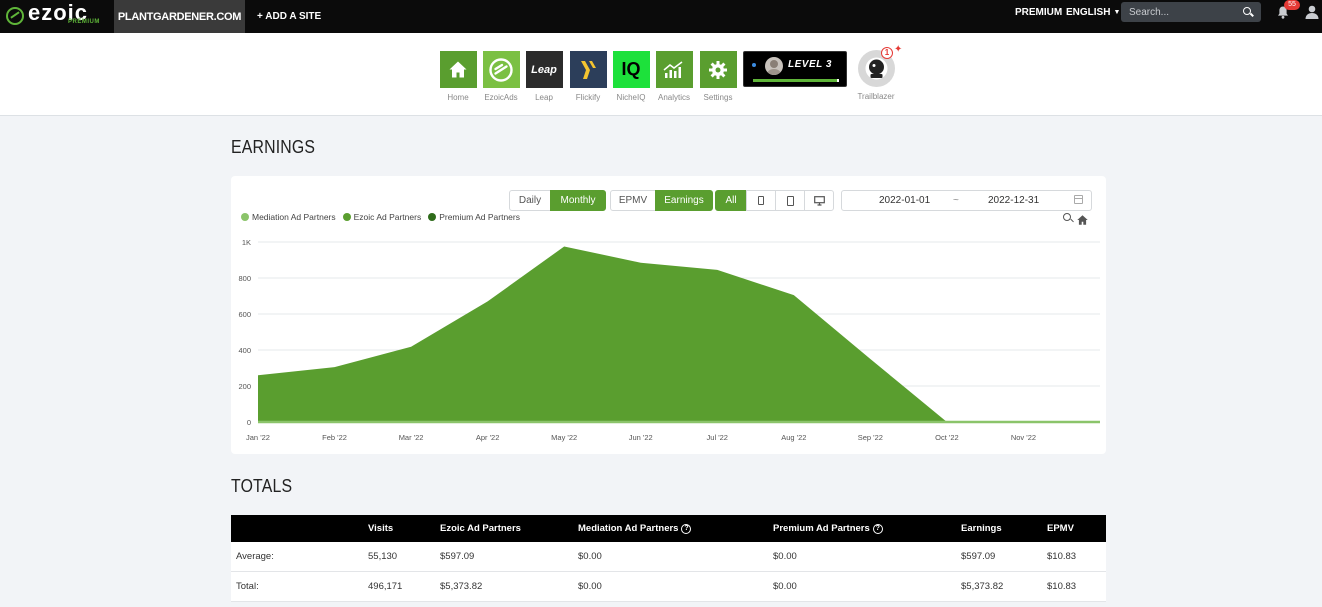  I want to click on desktop-icon, so click(819, 200).